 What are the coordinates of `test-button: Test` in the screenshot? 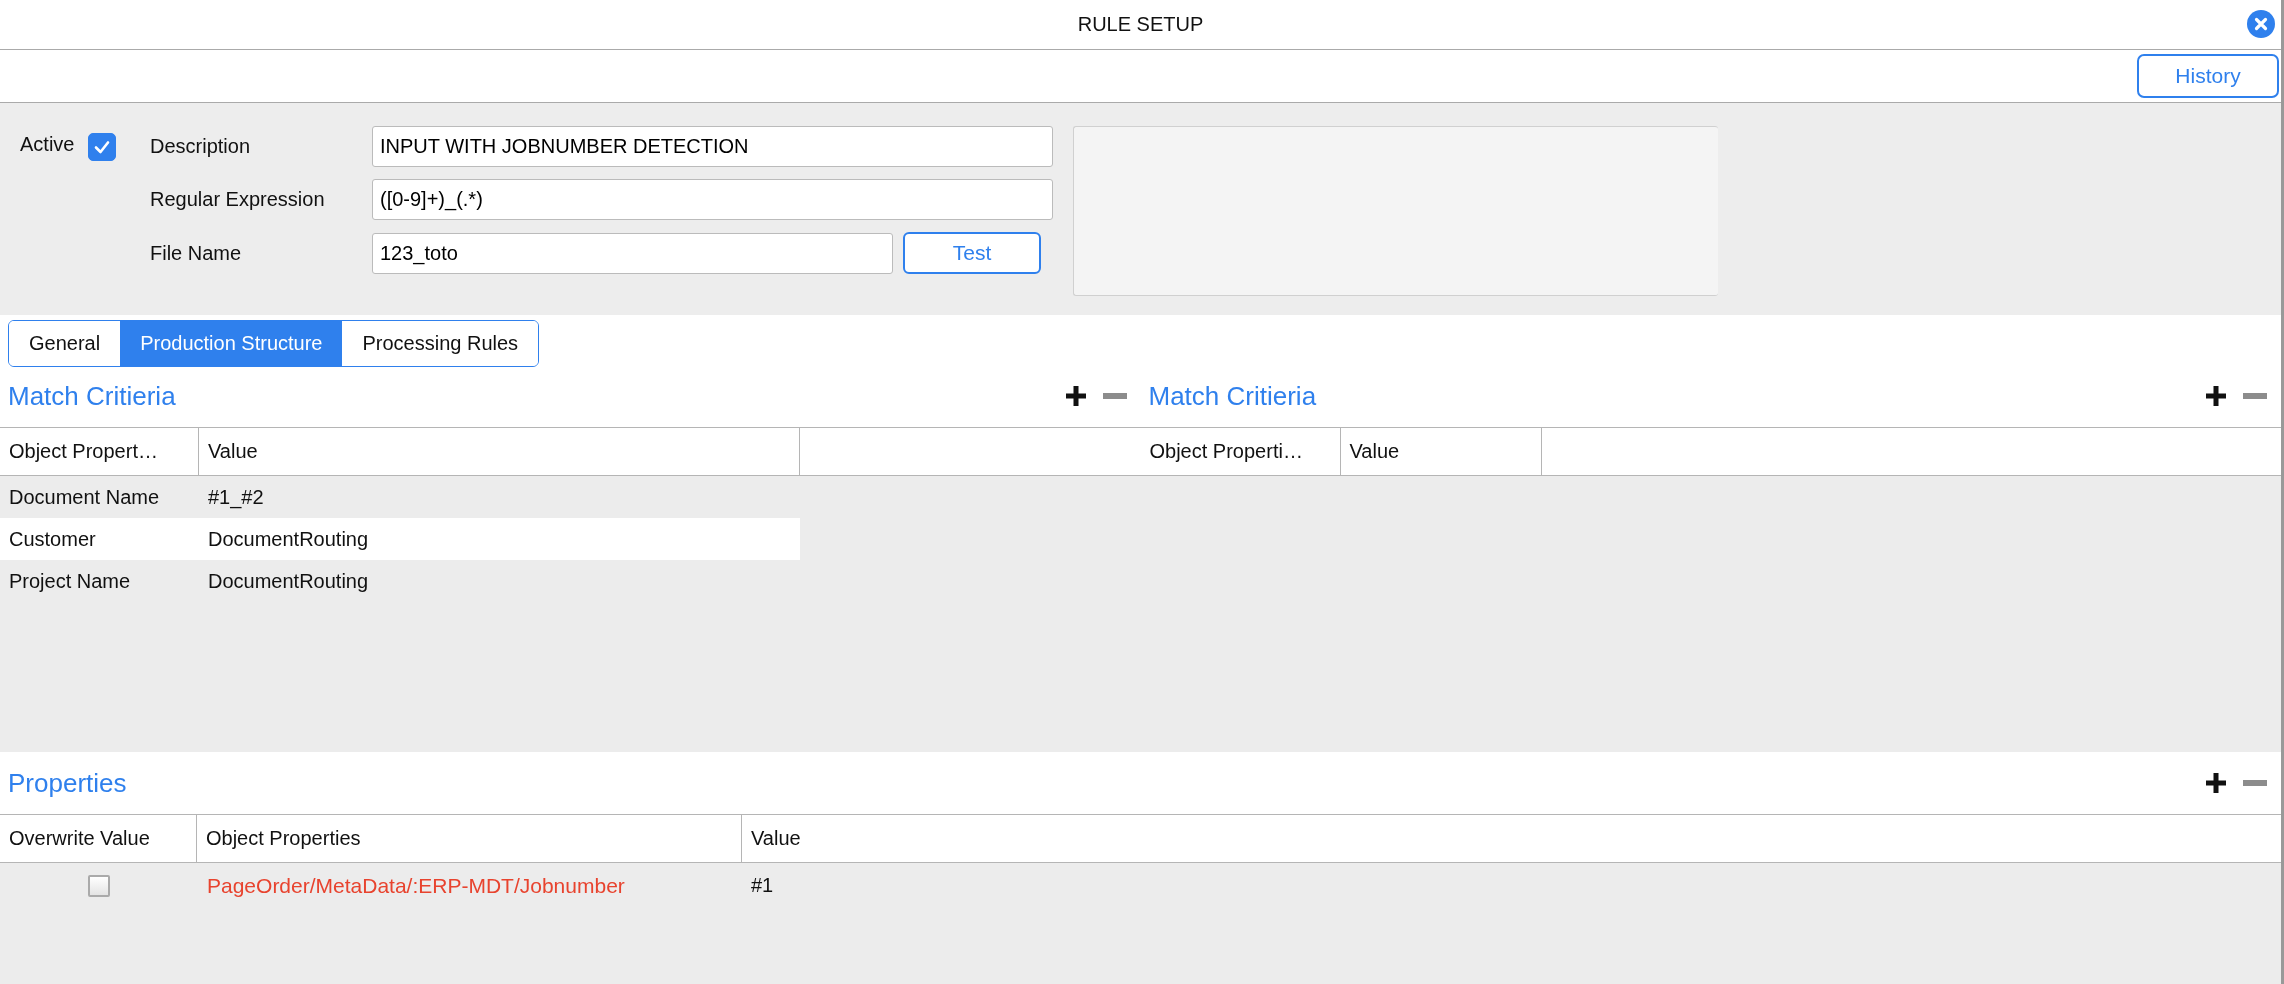 It's located at (972, 253).